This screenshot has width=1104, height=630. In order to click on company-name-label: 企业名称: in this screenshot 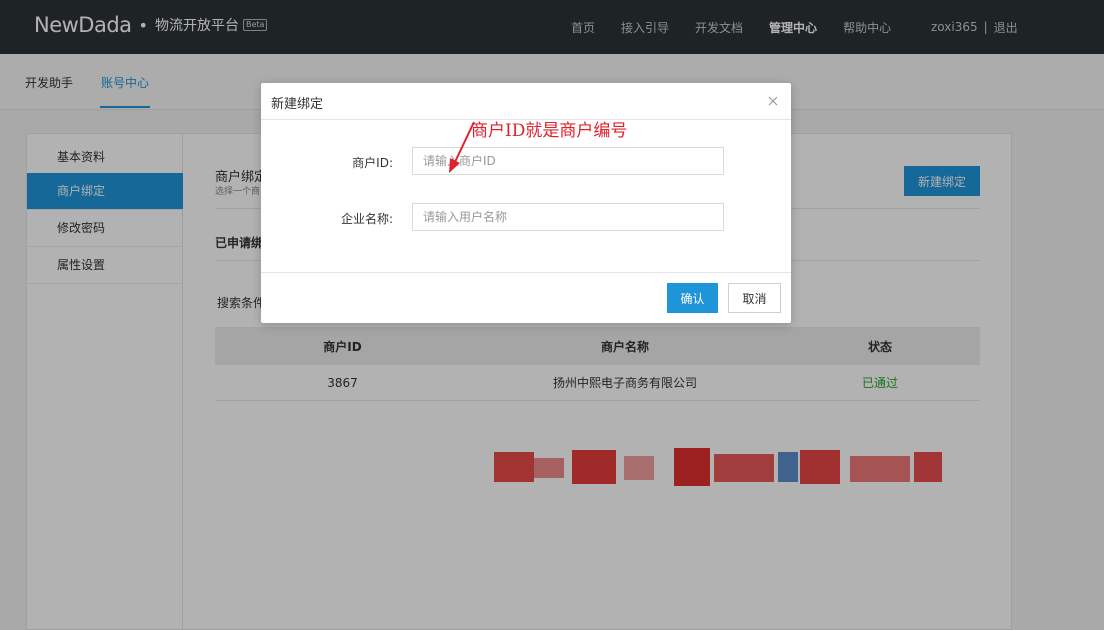, I will do `click(366, 219)`.